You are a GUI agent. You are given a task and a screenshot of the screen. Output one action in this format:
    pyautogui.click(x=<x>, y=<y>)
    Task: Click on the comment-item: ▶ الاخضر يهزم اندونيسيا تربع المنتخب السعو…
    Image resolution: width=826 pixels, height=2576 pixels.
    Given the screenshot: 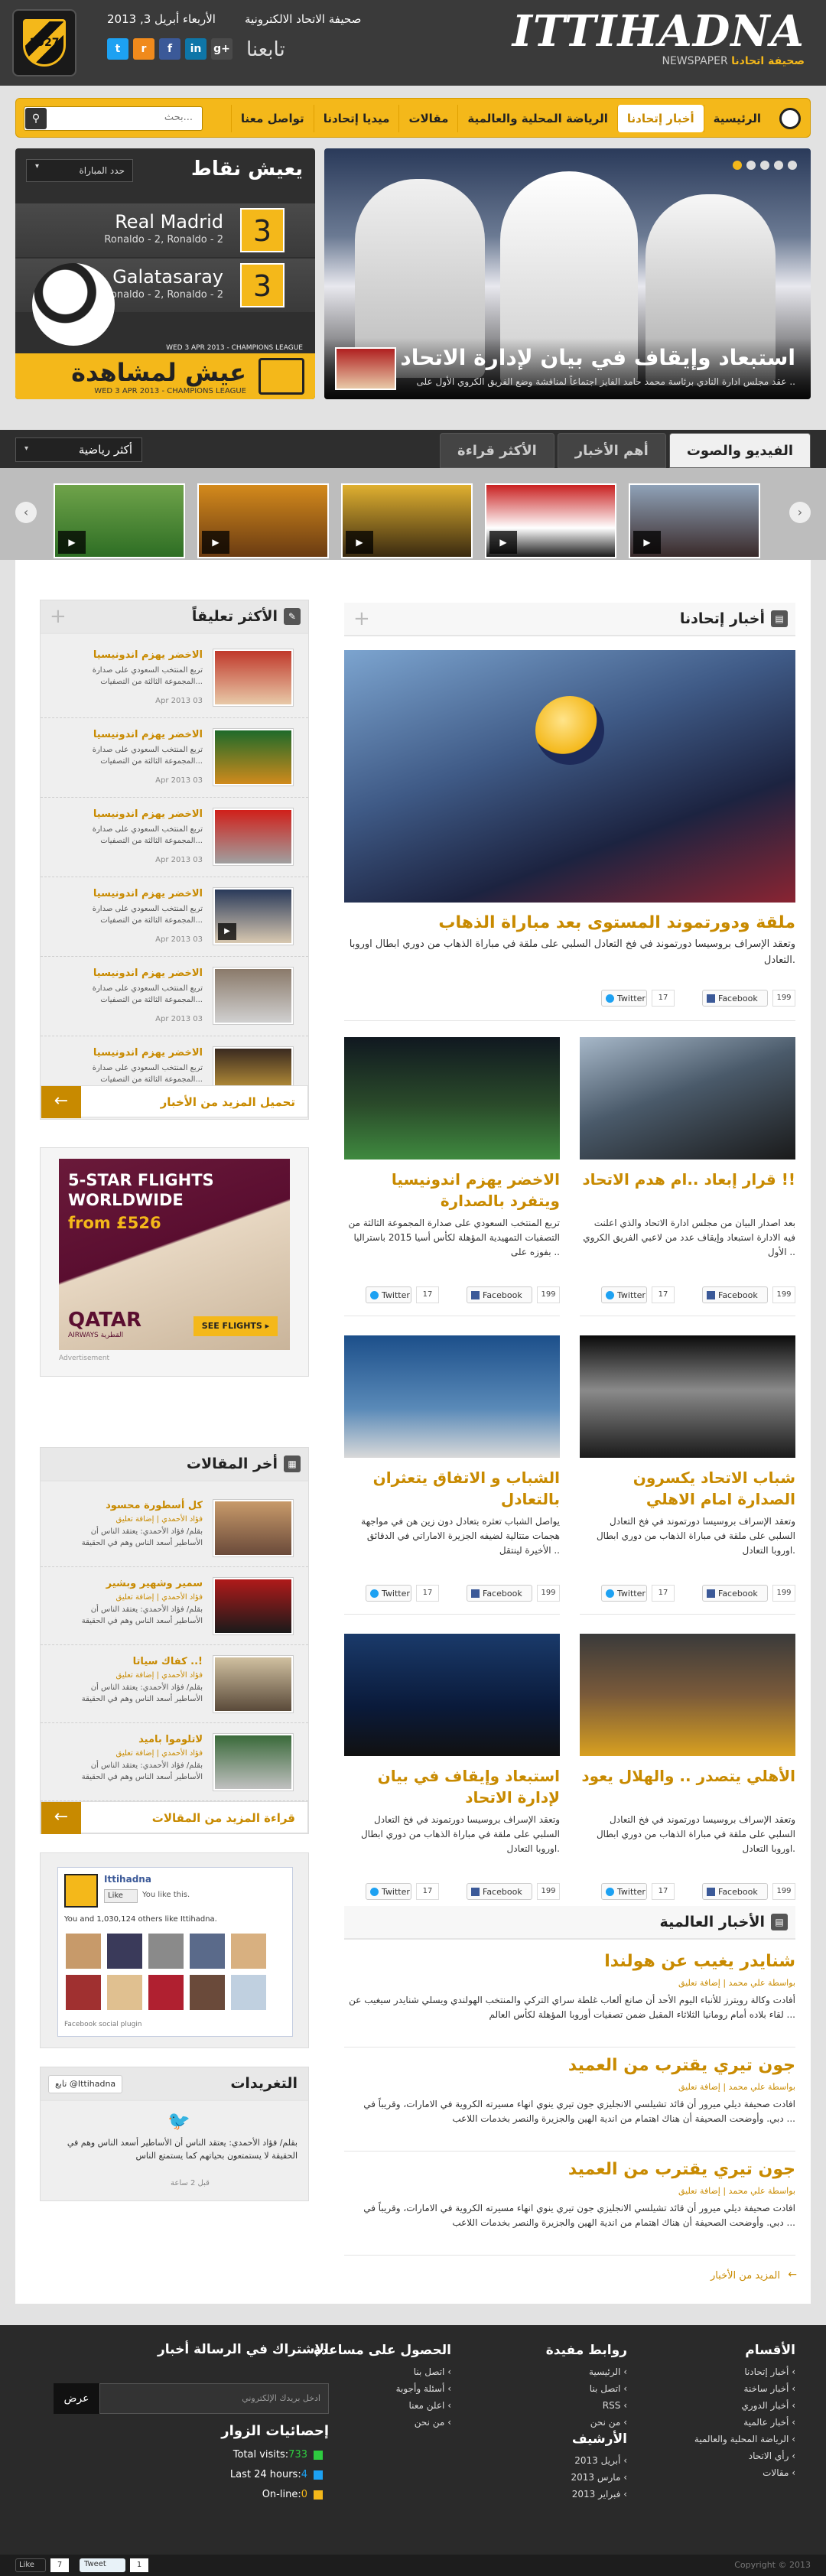 What is the action you would take?
    pyautogui.click(x=175, y=917)
    